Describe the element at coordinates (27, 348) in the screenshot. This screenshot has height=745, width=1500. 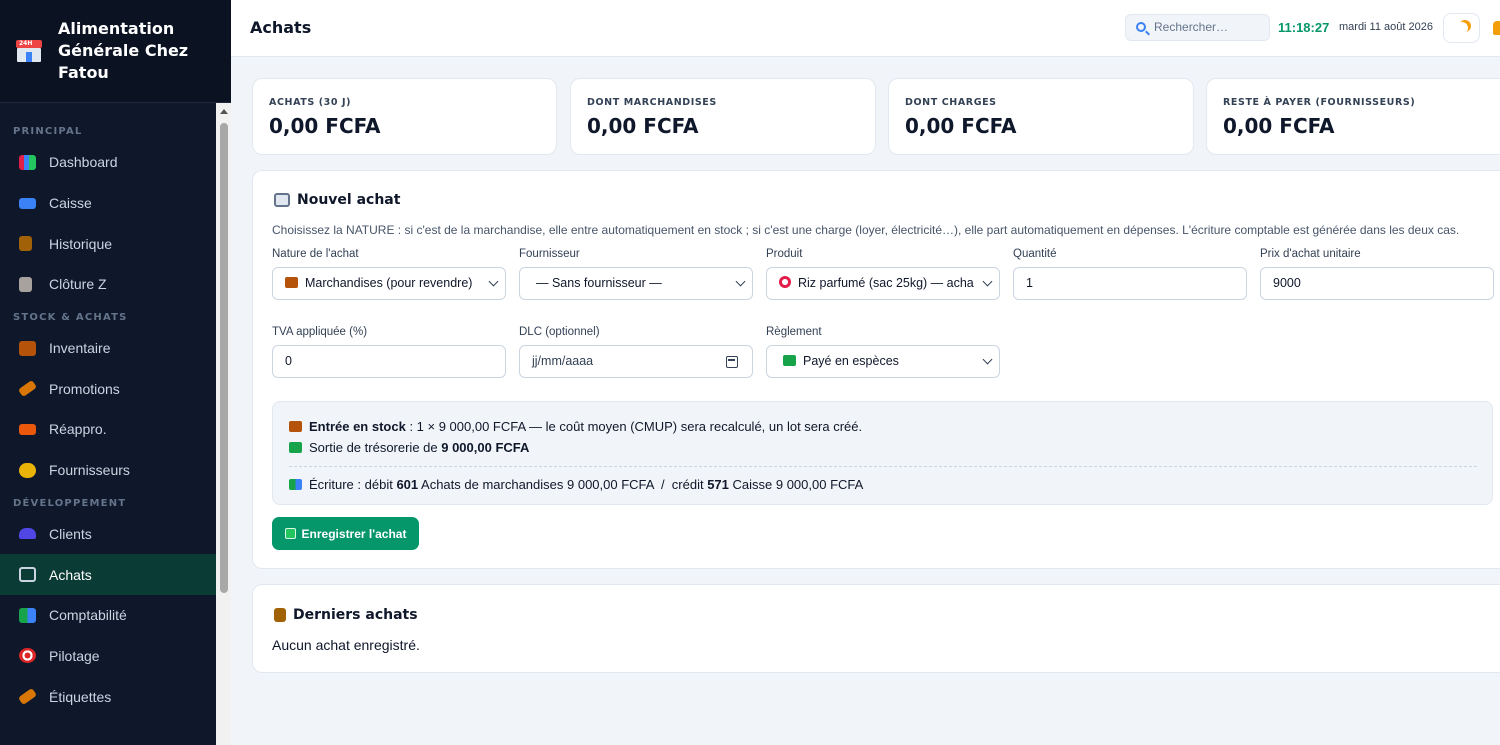
I see `box-icon` at that location.